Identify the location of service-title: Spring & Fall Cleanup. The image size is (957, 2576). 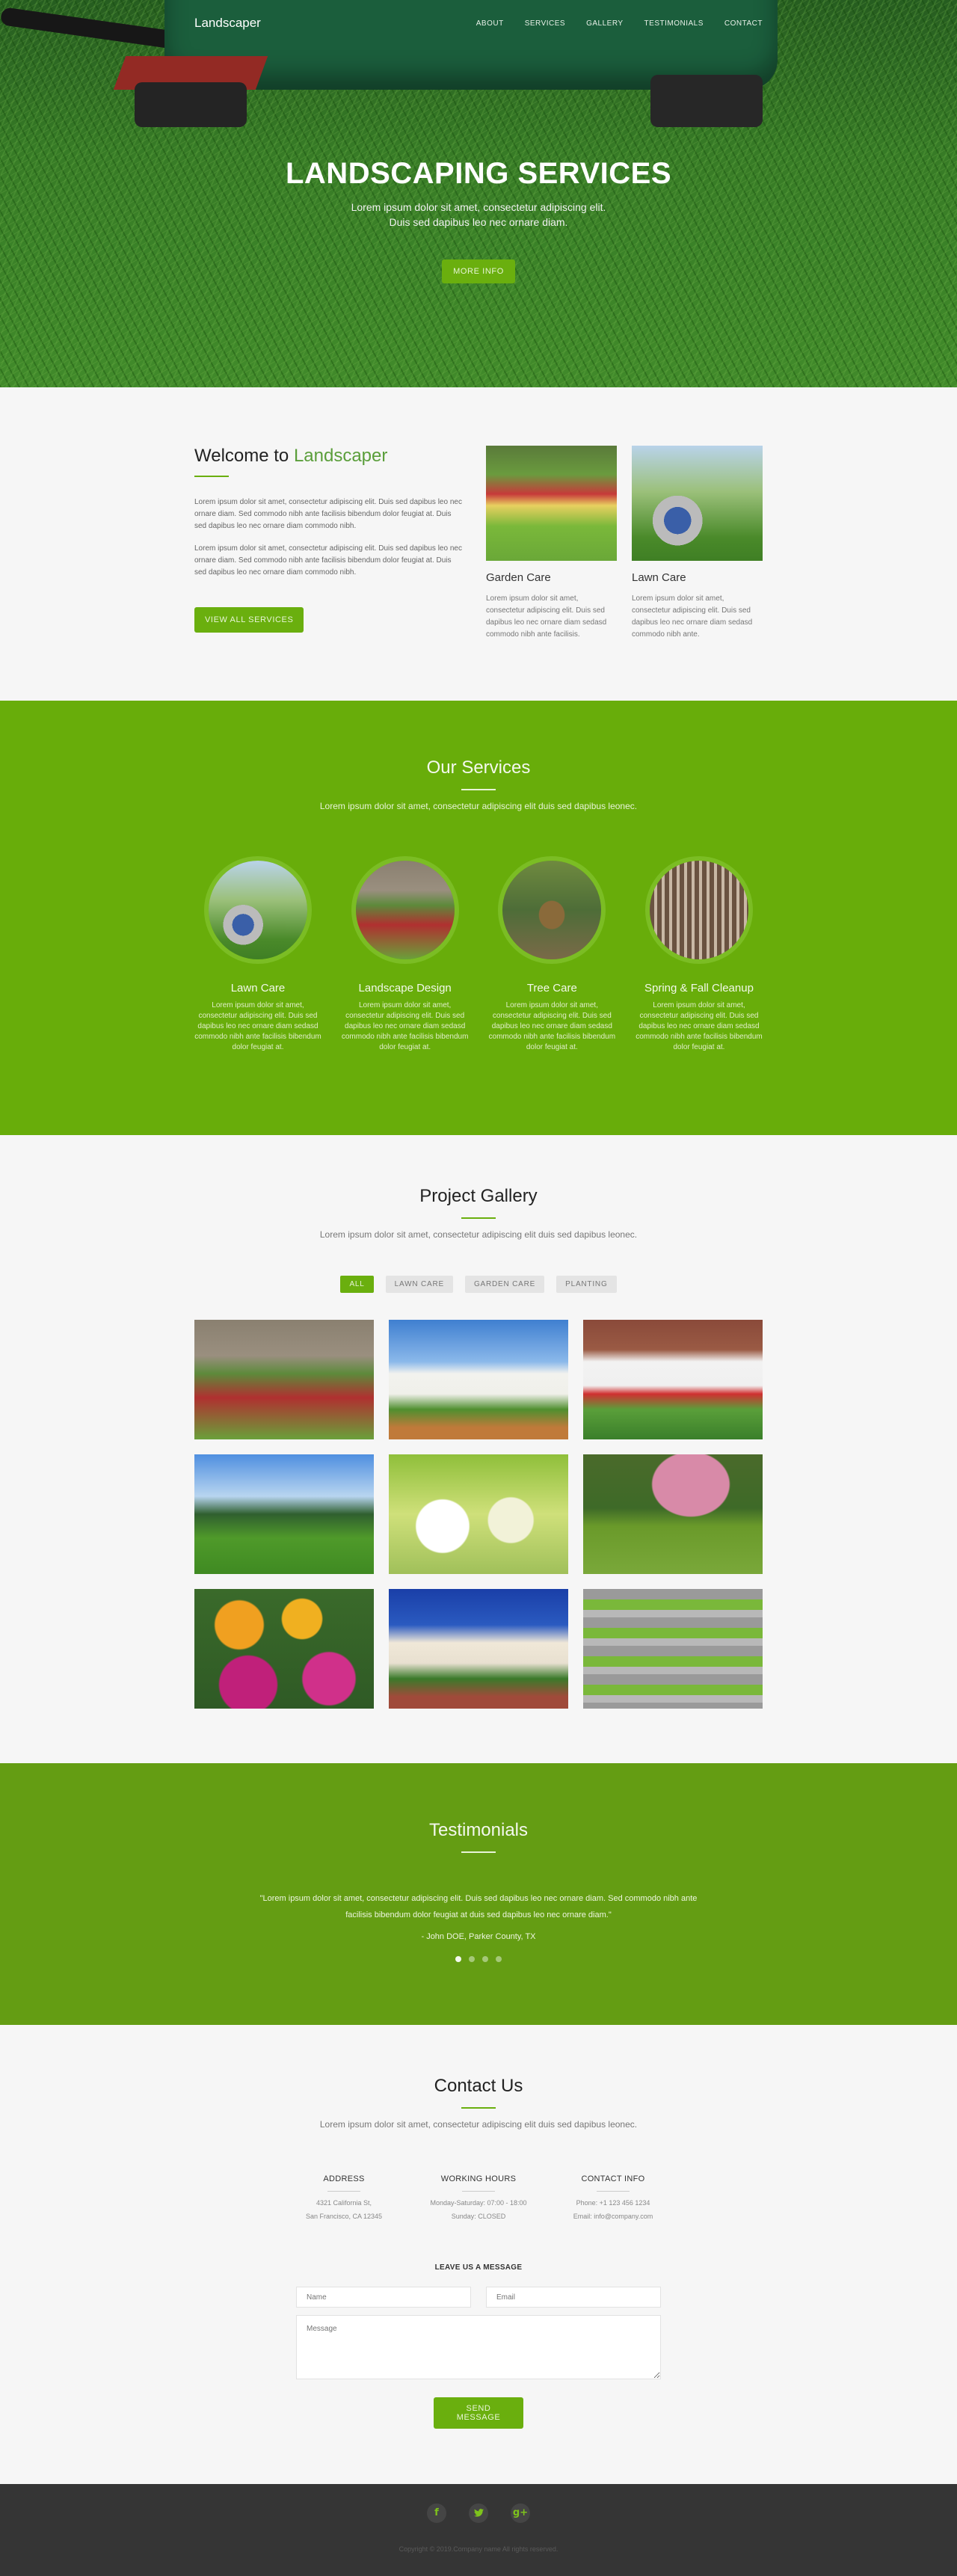
(699, 988).